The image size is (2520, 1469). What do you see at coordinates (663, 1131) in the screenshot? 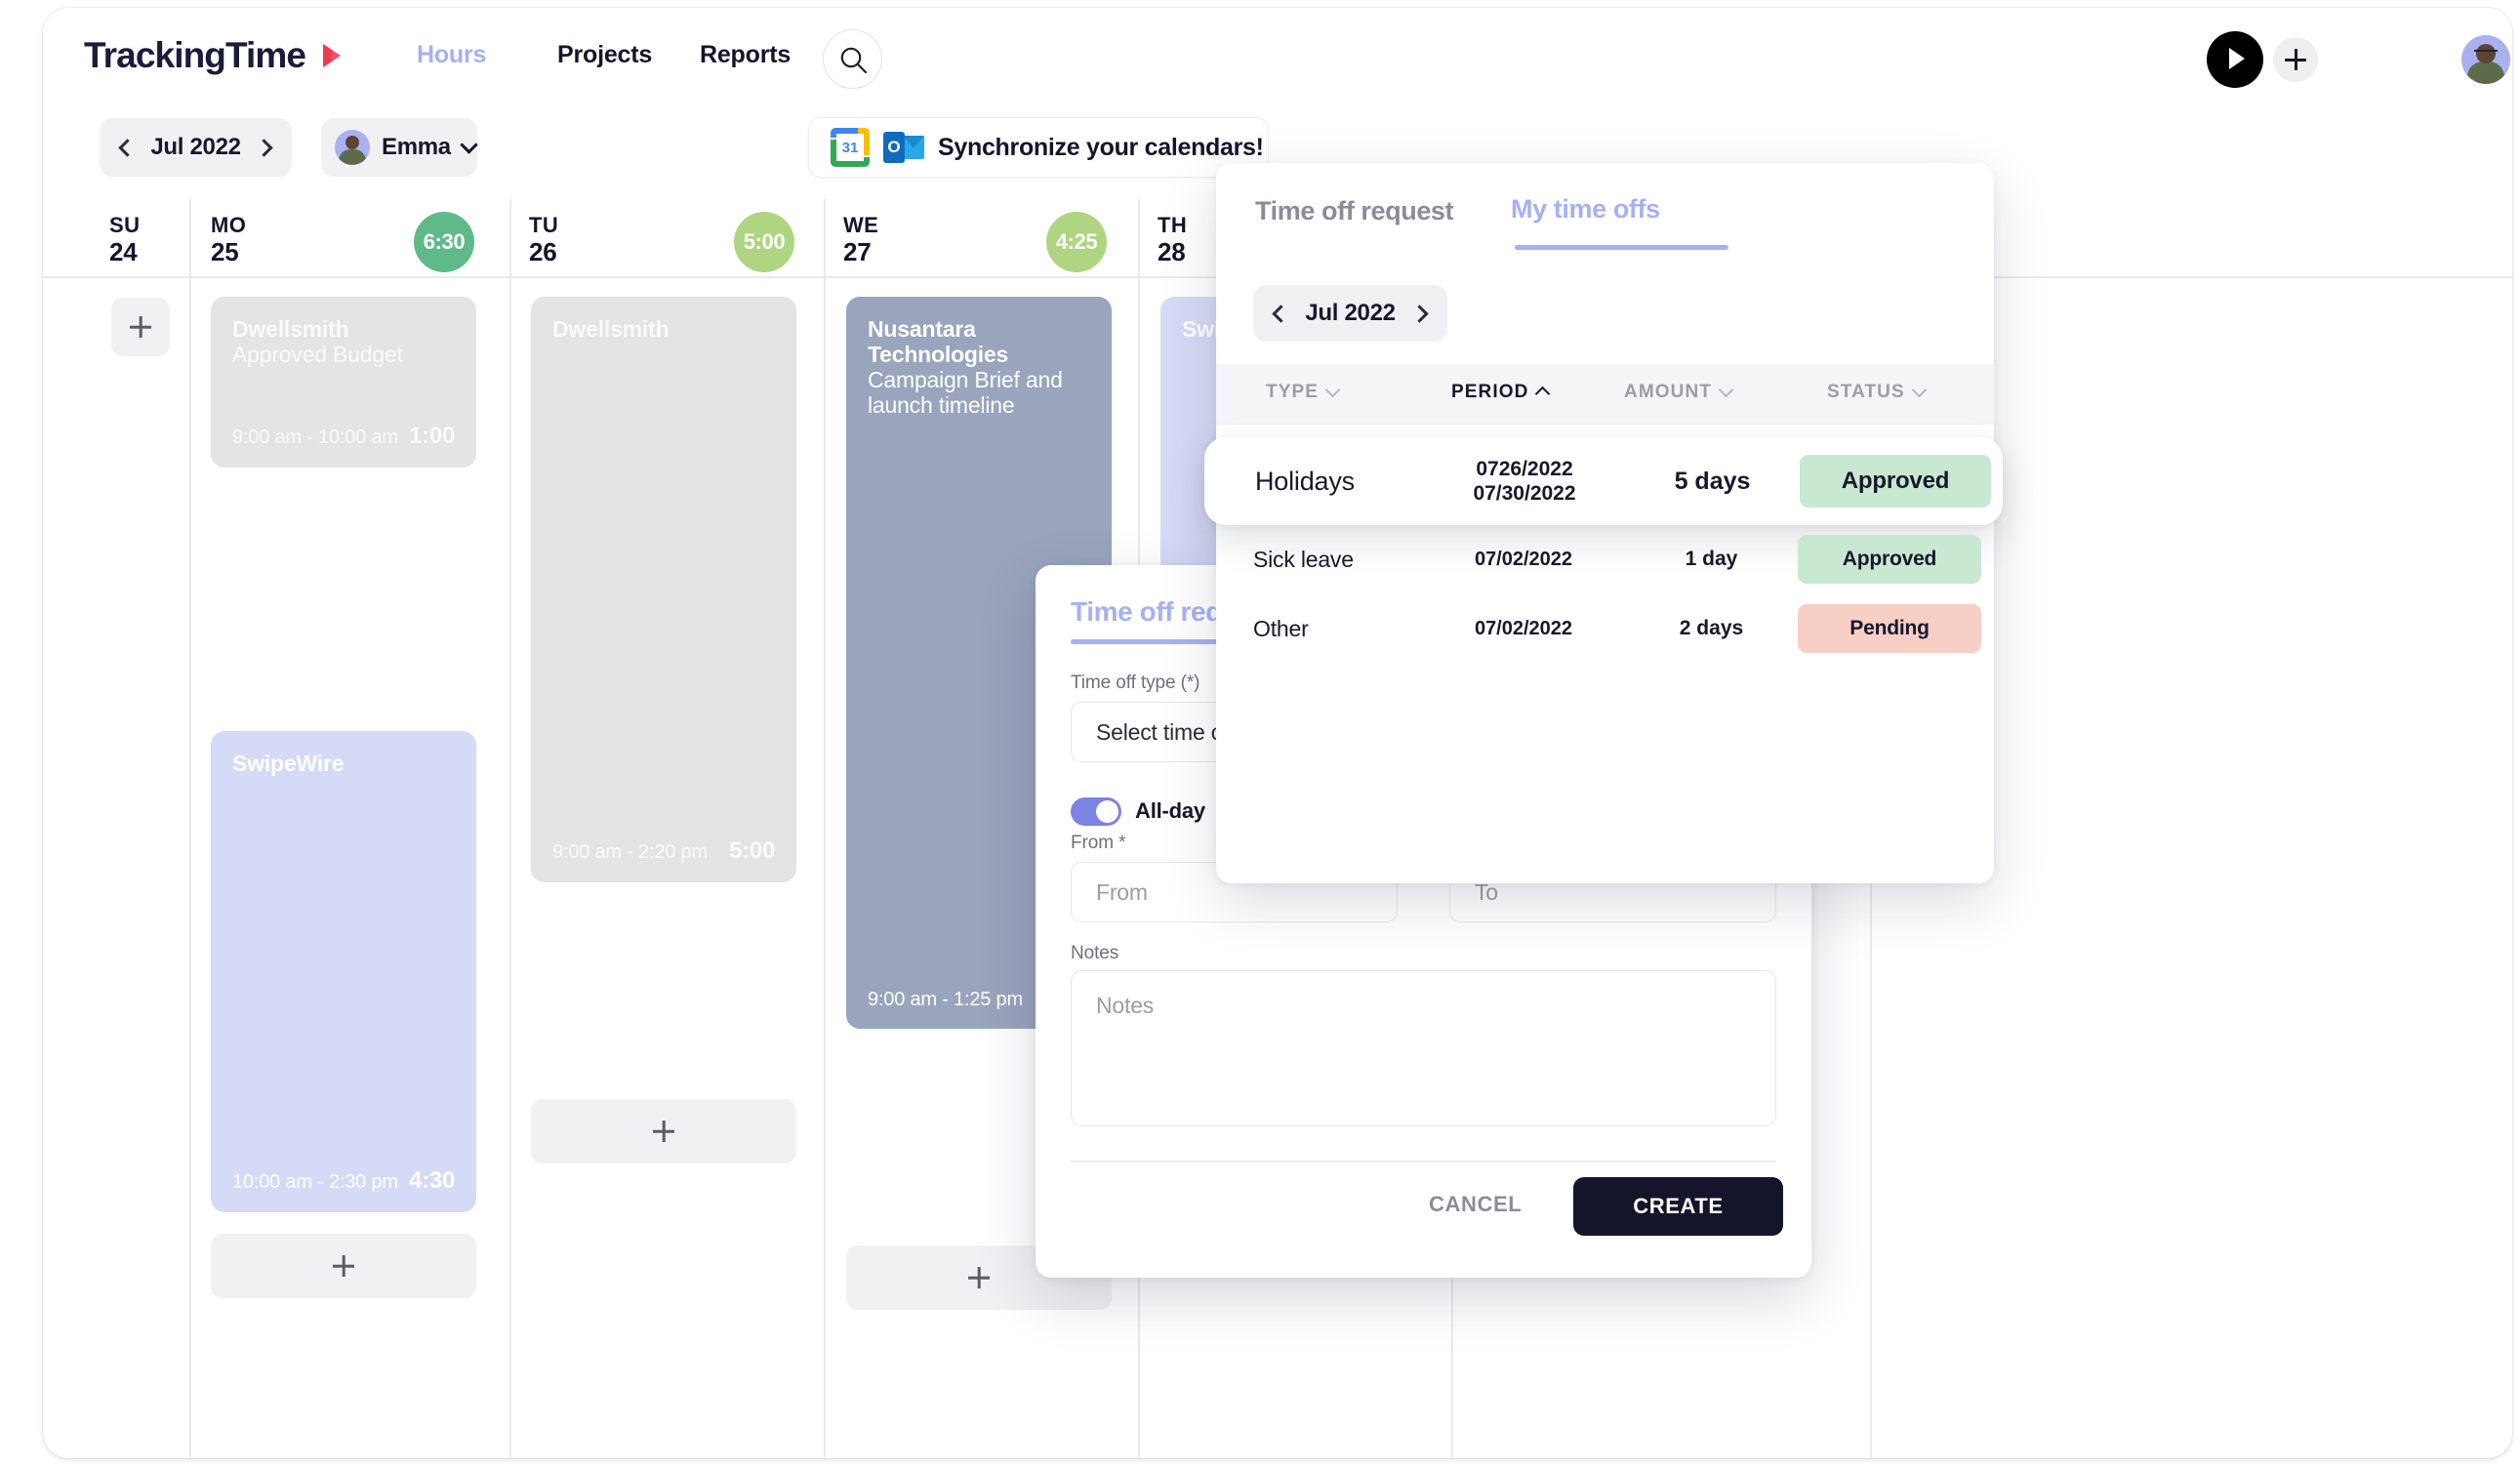
I see `add-time-entry-tu` at bounding box center [663, 1131].